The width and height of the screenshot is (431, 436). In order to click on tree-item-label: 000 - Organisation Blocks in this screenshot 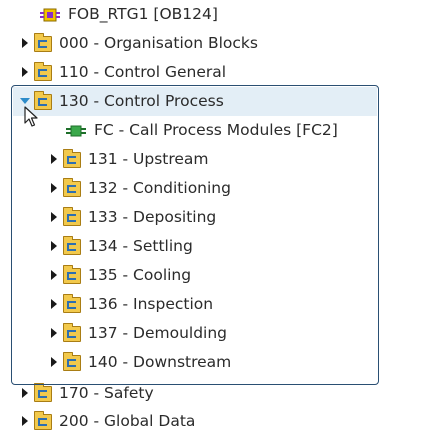, I will do `click(158, 43)`.